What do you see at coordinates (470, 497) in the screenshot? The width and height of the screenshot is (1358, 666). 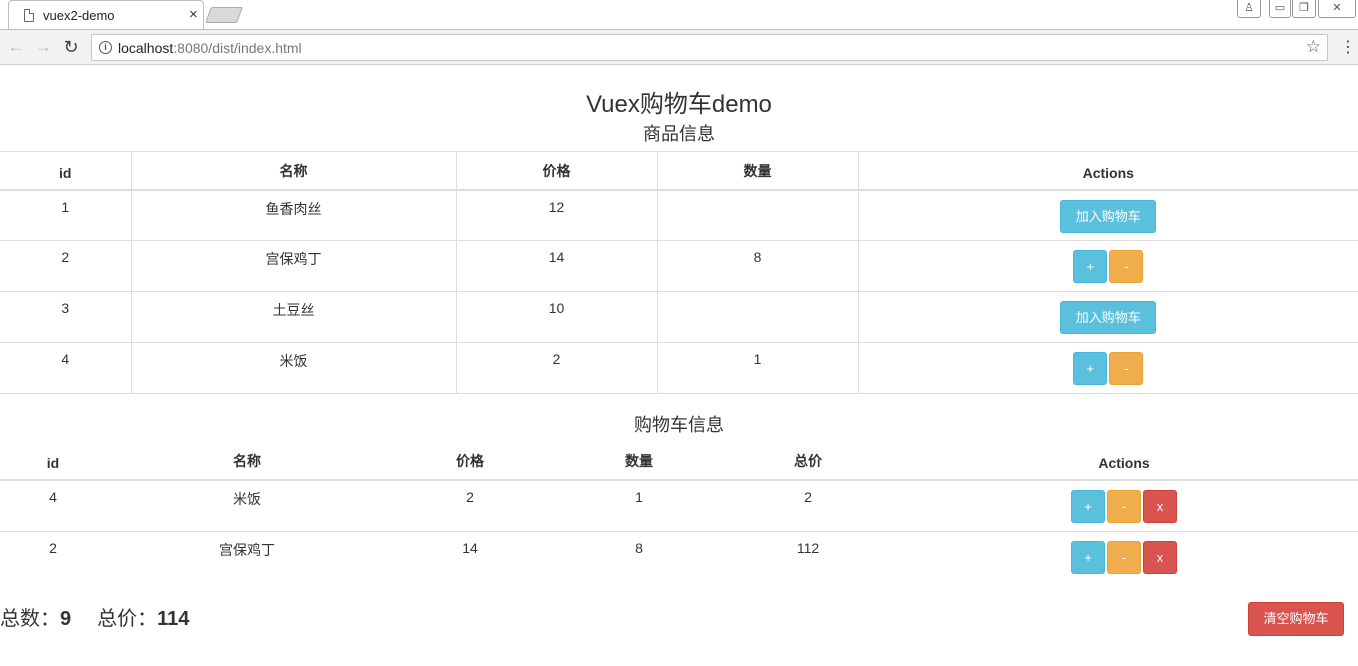 I see `cart-item-price: 2` at bounding box center [470, 497].